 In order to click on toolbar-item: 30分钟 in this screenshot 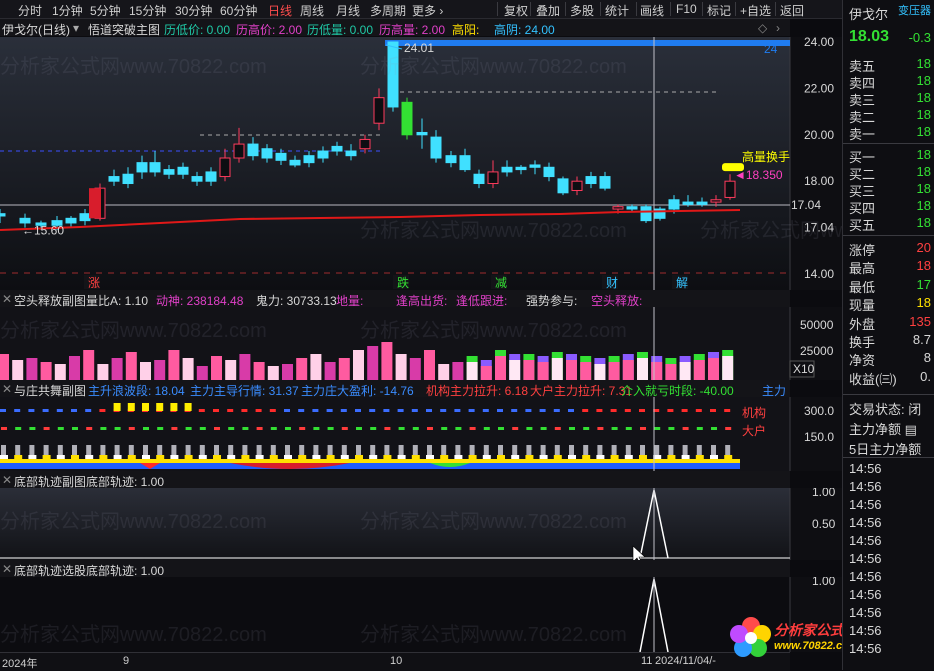, I will do `click(193, 10)`.